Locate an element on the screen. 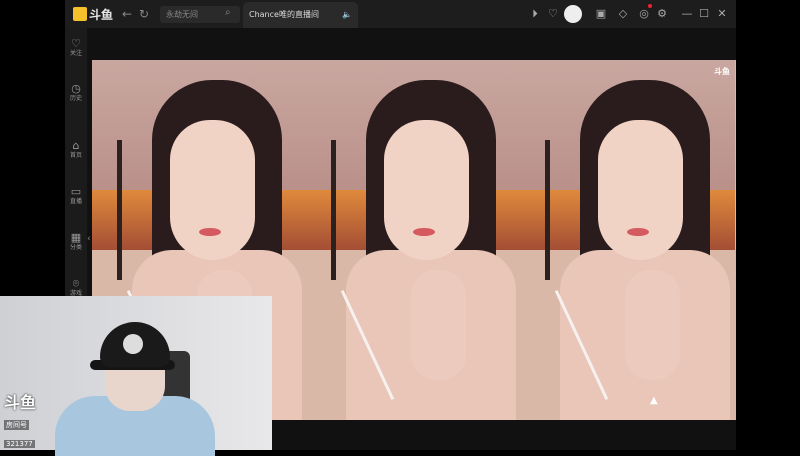 Image resolution: width=800 pixels, height=456 pixels. douyu-watermark: 斗鱼 房间号 321377 is located at coordinates (29, 422).